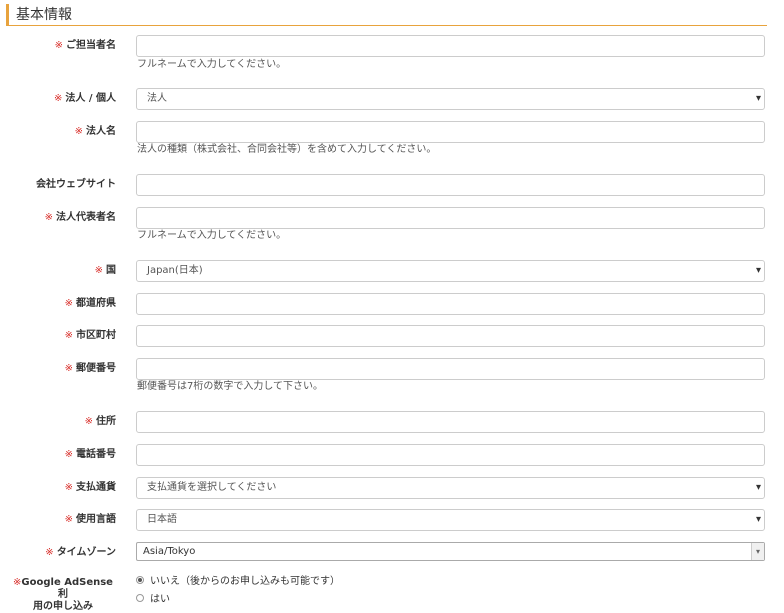 This screenshot has width=784, height=613. Describe the element at coordinates (230, 386) in the screenshot. I see `postal-code-help: 郵便番号は7桁の数字で入力して下さい。` at that location.